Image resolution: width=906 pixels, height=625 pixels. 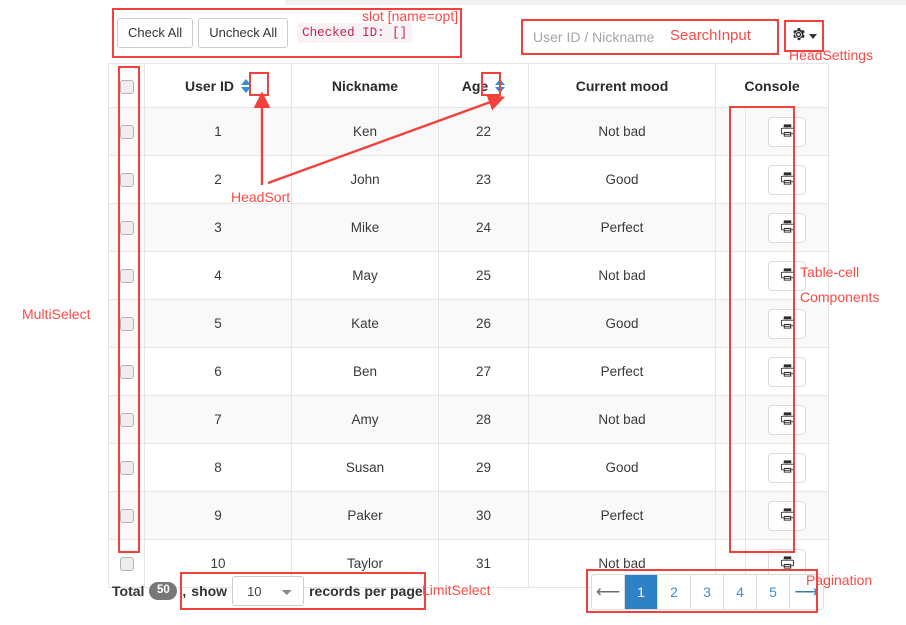 I want to click on header-user-id: User ID, so click(x=218, y=85).